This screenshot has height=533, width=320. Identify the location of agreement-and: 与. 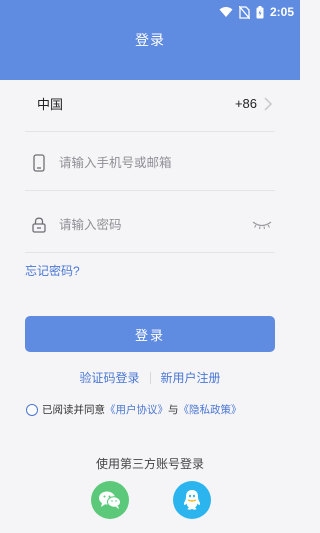
(173, 410).